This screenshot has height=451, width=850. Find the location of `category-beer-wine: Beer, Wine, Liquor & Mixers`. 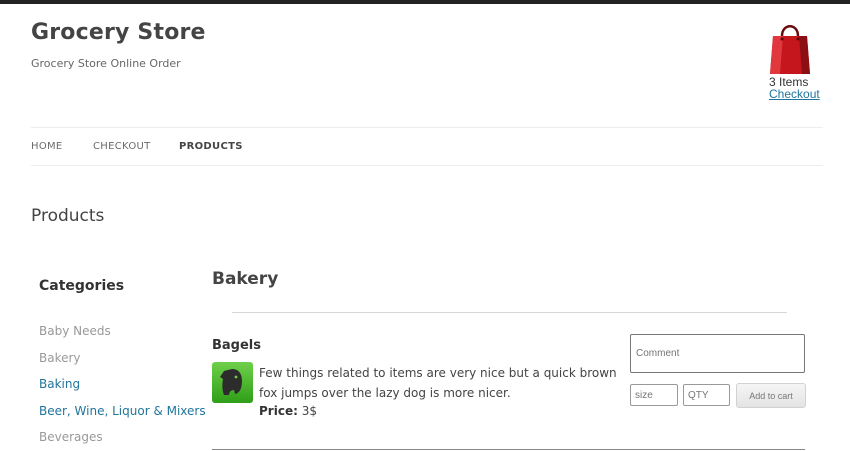

category-beer-wine: Beer, Wine, Liquor & Mixers is located at coordinates (122, 411).